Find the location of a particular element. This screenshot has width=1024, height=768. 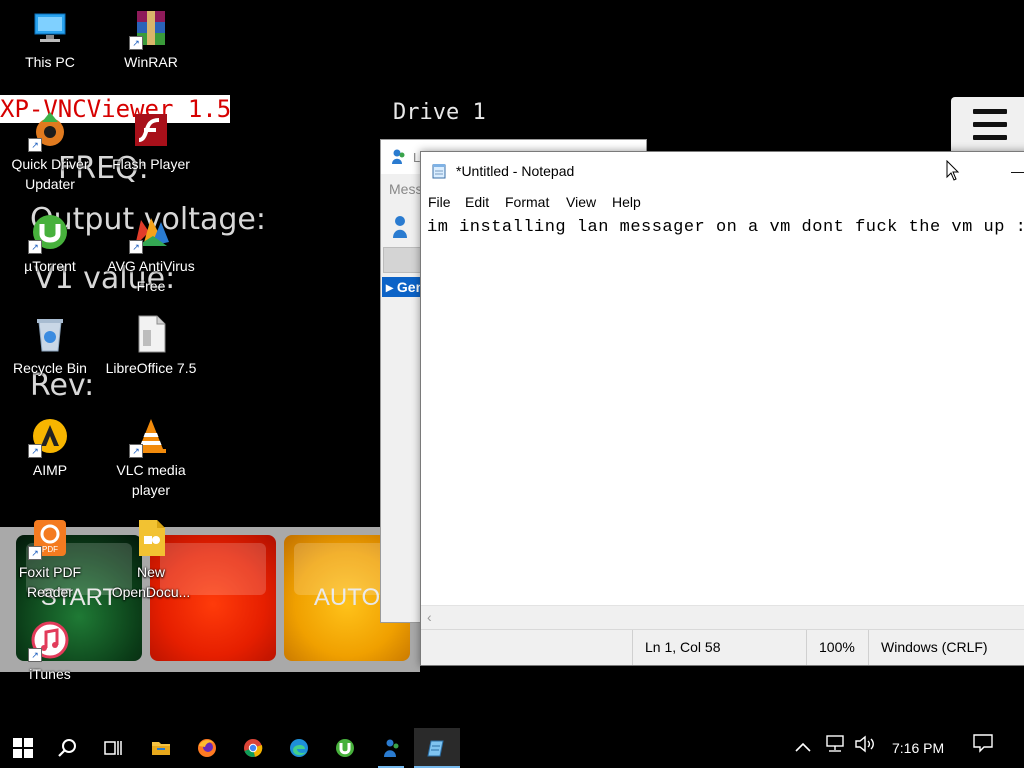

notepad-menubar: File Edit Format View Help is located at coordinates (722, 202).